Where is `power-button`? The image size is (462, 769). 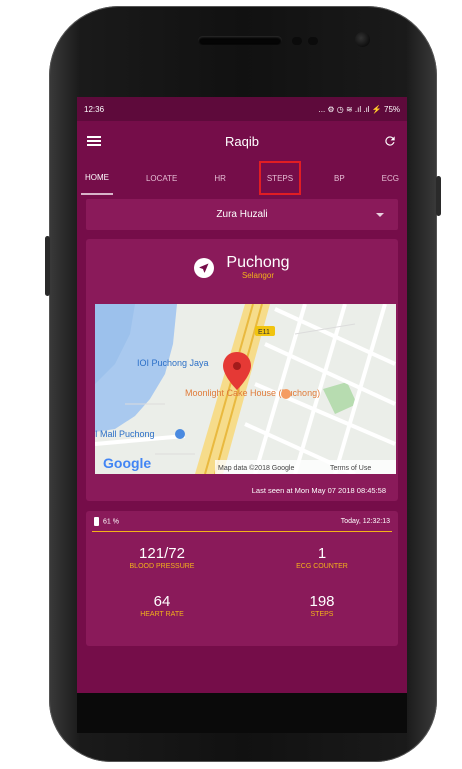 power-button is located at coordinates (438, 196).